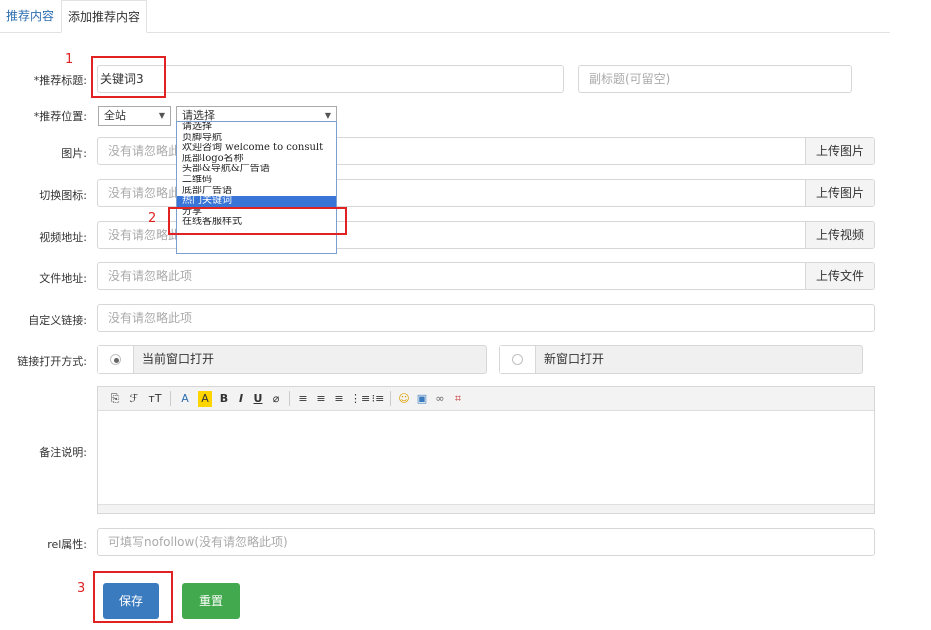 The height and width of the screenshot is (630, 931). Describe the element at coordinates (440, 399) in the screenshot. I see `link-icon: ∞` at that location.